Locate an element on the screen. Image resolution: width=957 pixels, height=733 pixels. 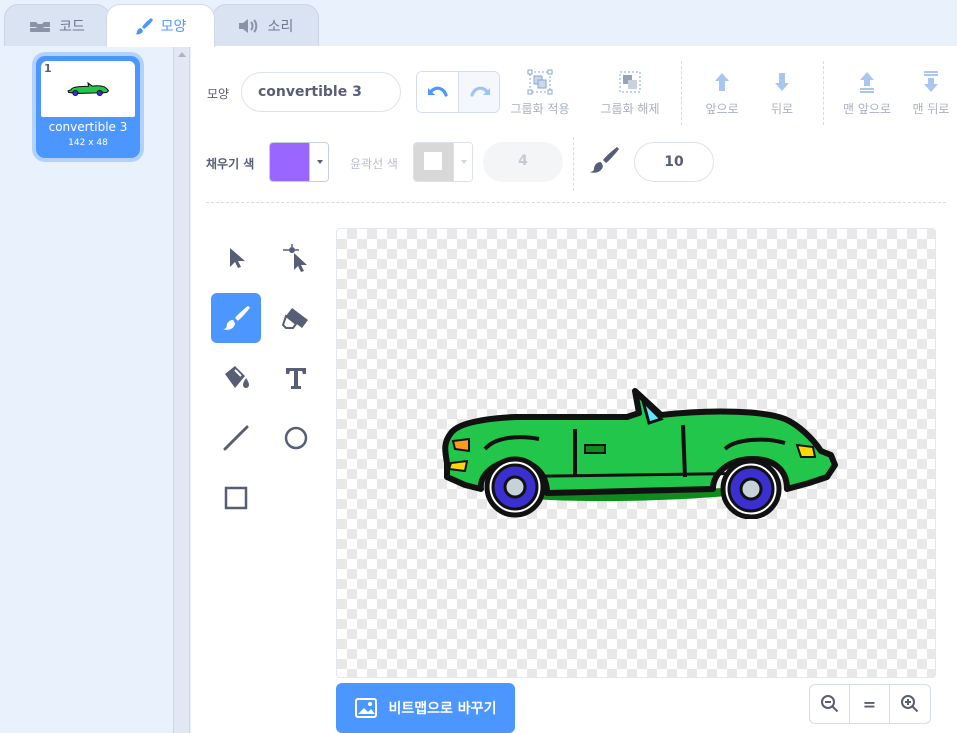
zoom-out-icon is located at coordinates (829, 704).